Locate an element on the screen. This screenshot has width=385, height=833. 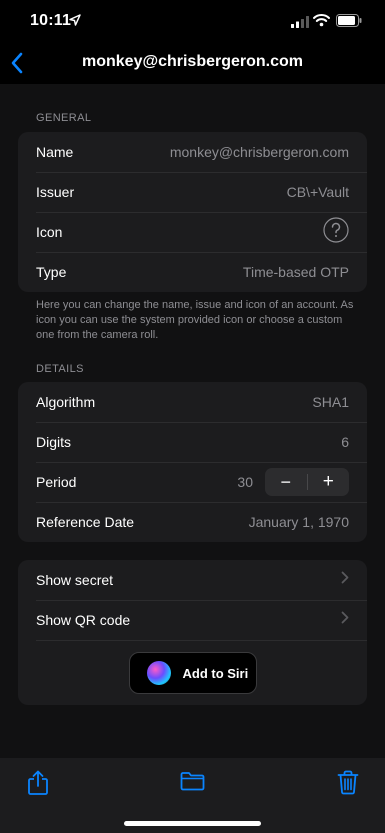
bottom-toolbar is located at coordinates (192, 795).